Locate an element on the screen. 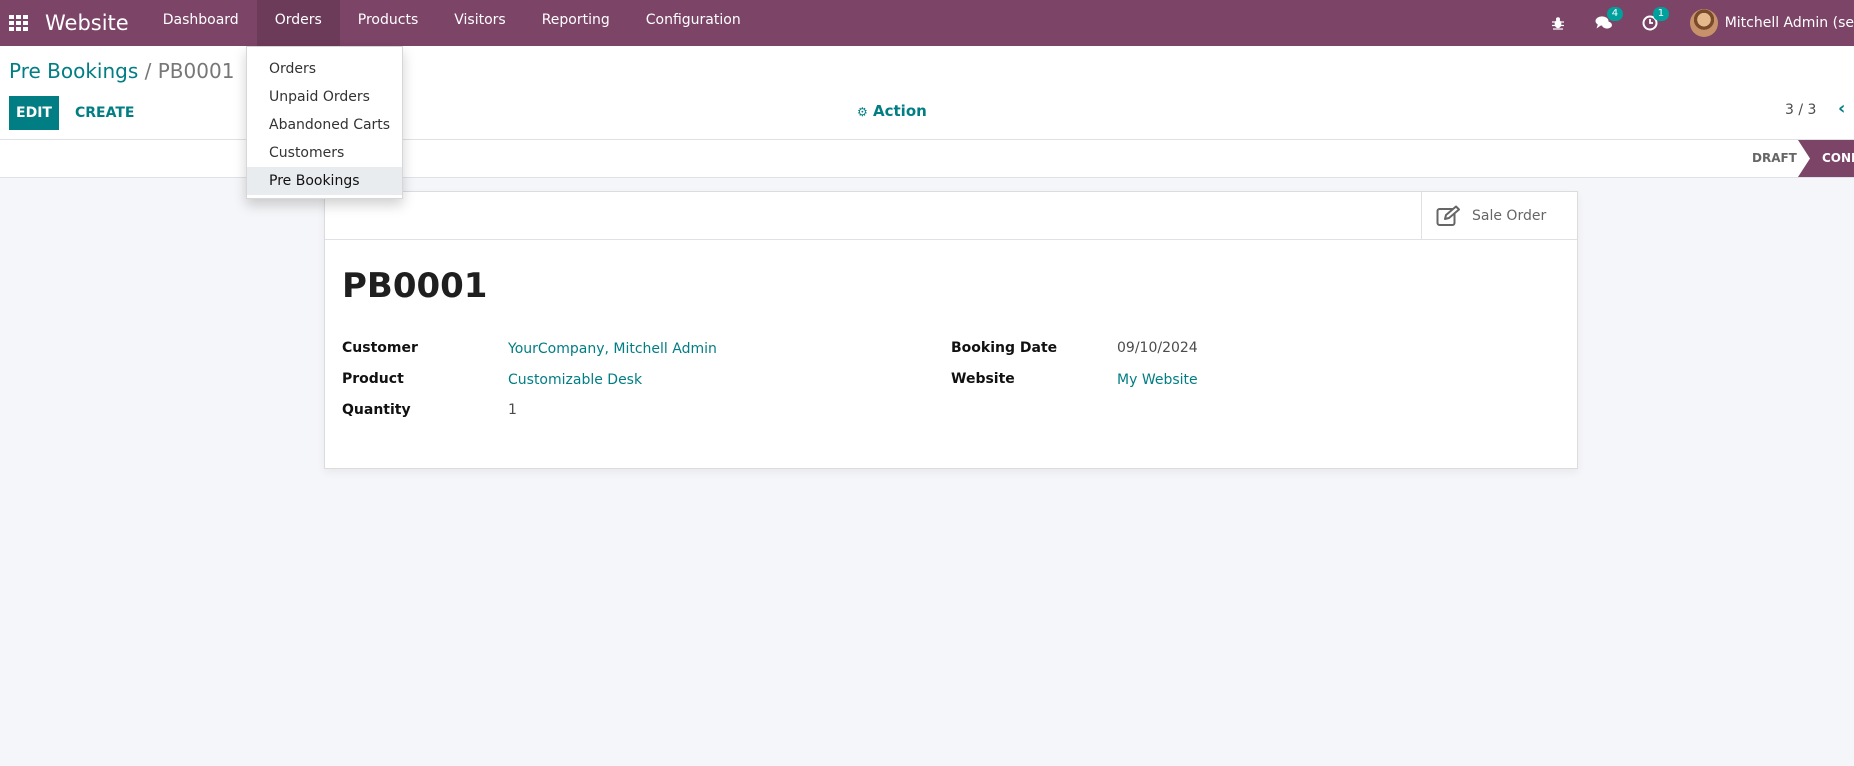 The image size is (1854, 766). debug-bug-icon is located at coordinates (1558, 23).